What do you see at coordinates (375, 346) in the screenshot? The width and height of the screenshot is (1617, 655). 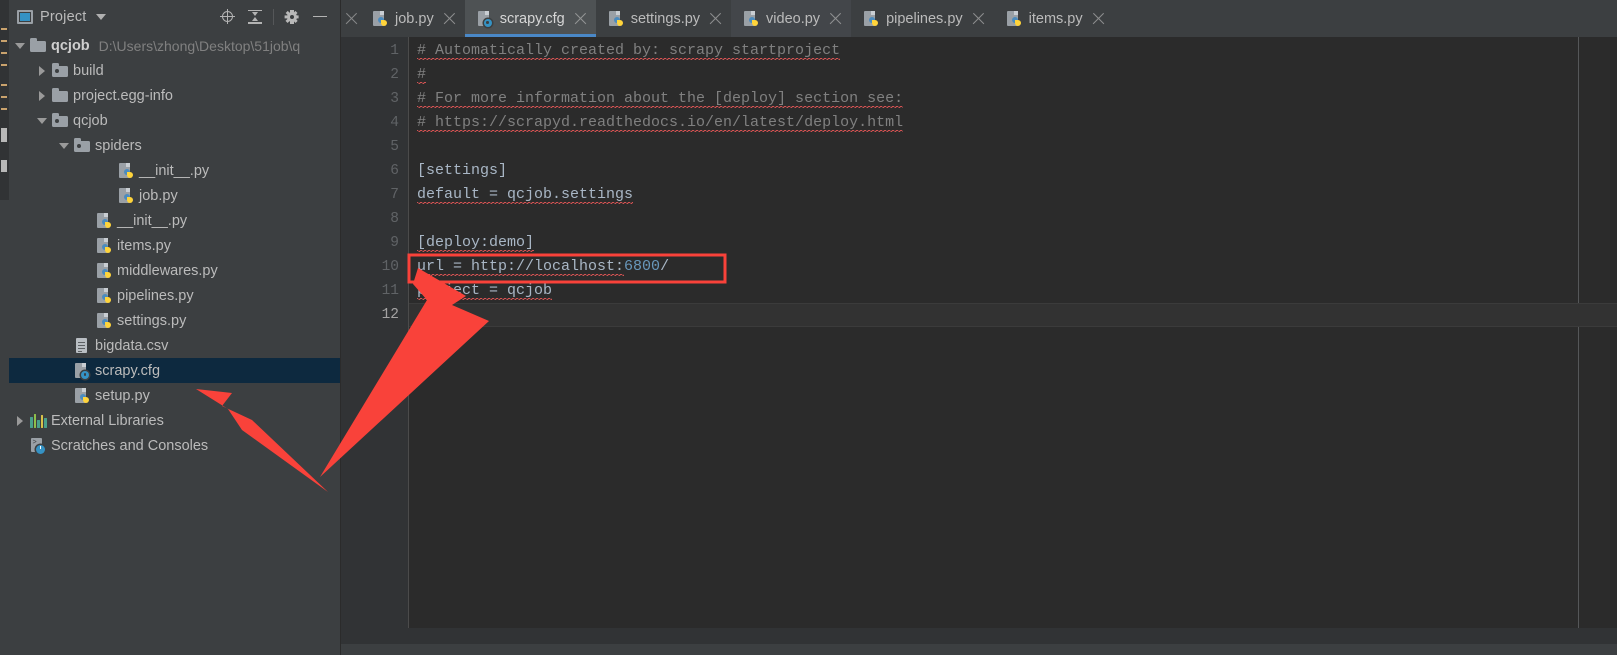 I see `line-number-gutter: 1 2 3 4 5 6 7 8 9 10 11 12` at bounding box center [375, 346].